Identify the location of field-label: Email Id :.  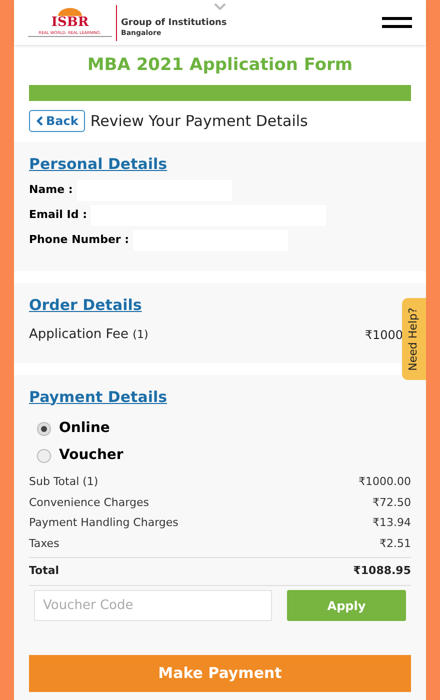
(58, 214).